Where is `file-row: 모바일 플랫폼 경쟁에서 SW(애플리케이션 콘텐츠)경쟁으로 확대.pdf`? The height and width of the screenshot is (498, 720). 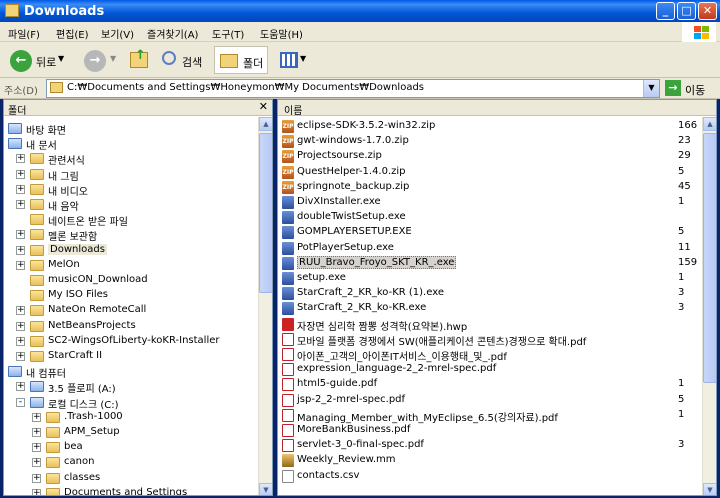 file-row: 모바일 플랫폼 경쟁에서 SW(애플리케이션 콘텐츠)경쟁으로 확대.pdf is located at coordinates (492, 340).